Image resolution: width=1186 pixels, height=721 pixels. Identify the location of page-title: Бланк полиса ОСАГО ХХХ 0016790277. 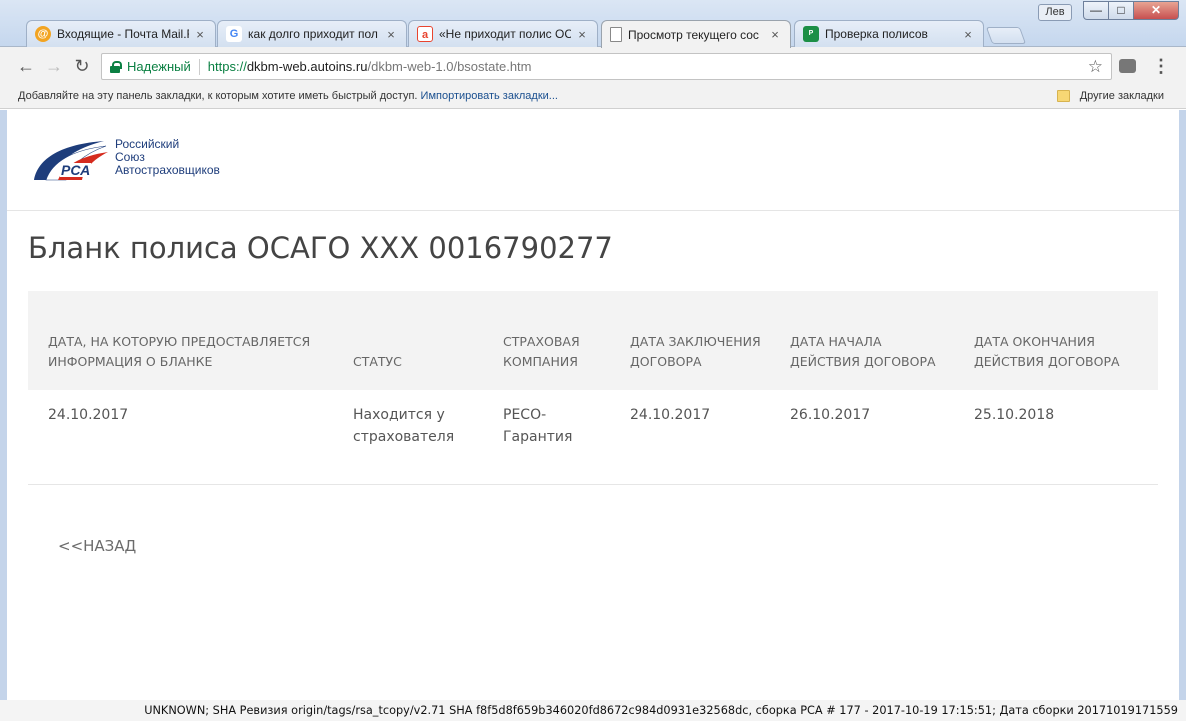
(320, 248).